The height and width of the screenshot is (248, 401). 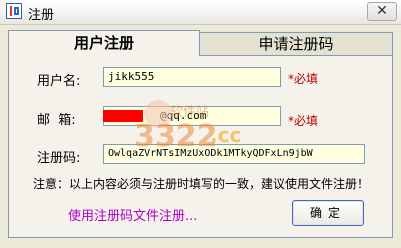 I want to click on title-bar: 注册 ✕, so click(x=200, y=12).